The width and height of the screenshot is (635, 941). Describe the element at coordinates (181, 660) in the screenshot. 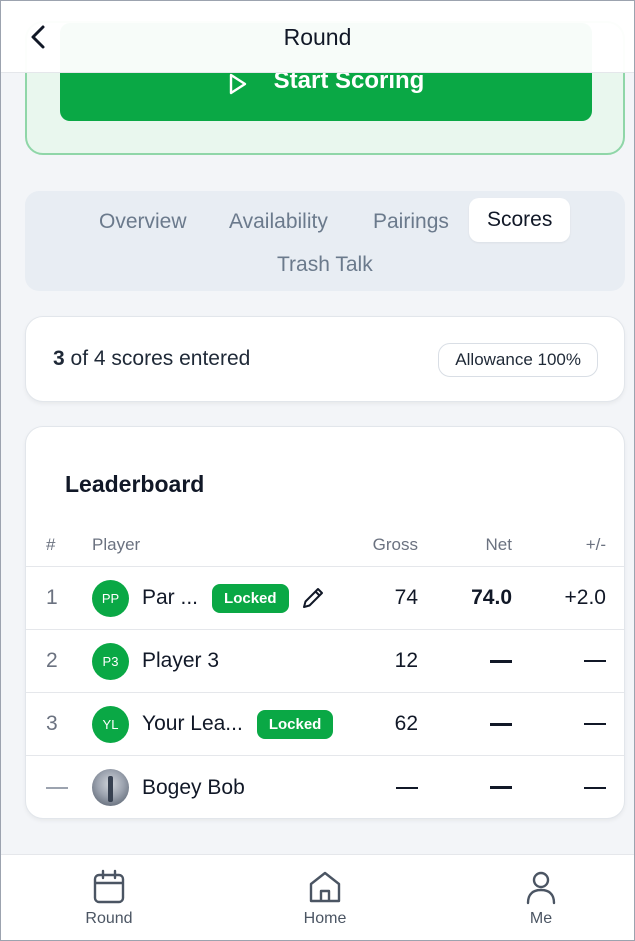

I see `player-name: Player 3` at that location.